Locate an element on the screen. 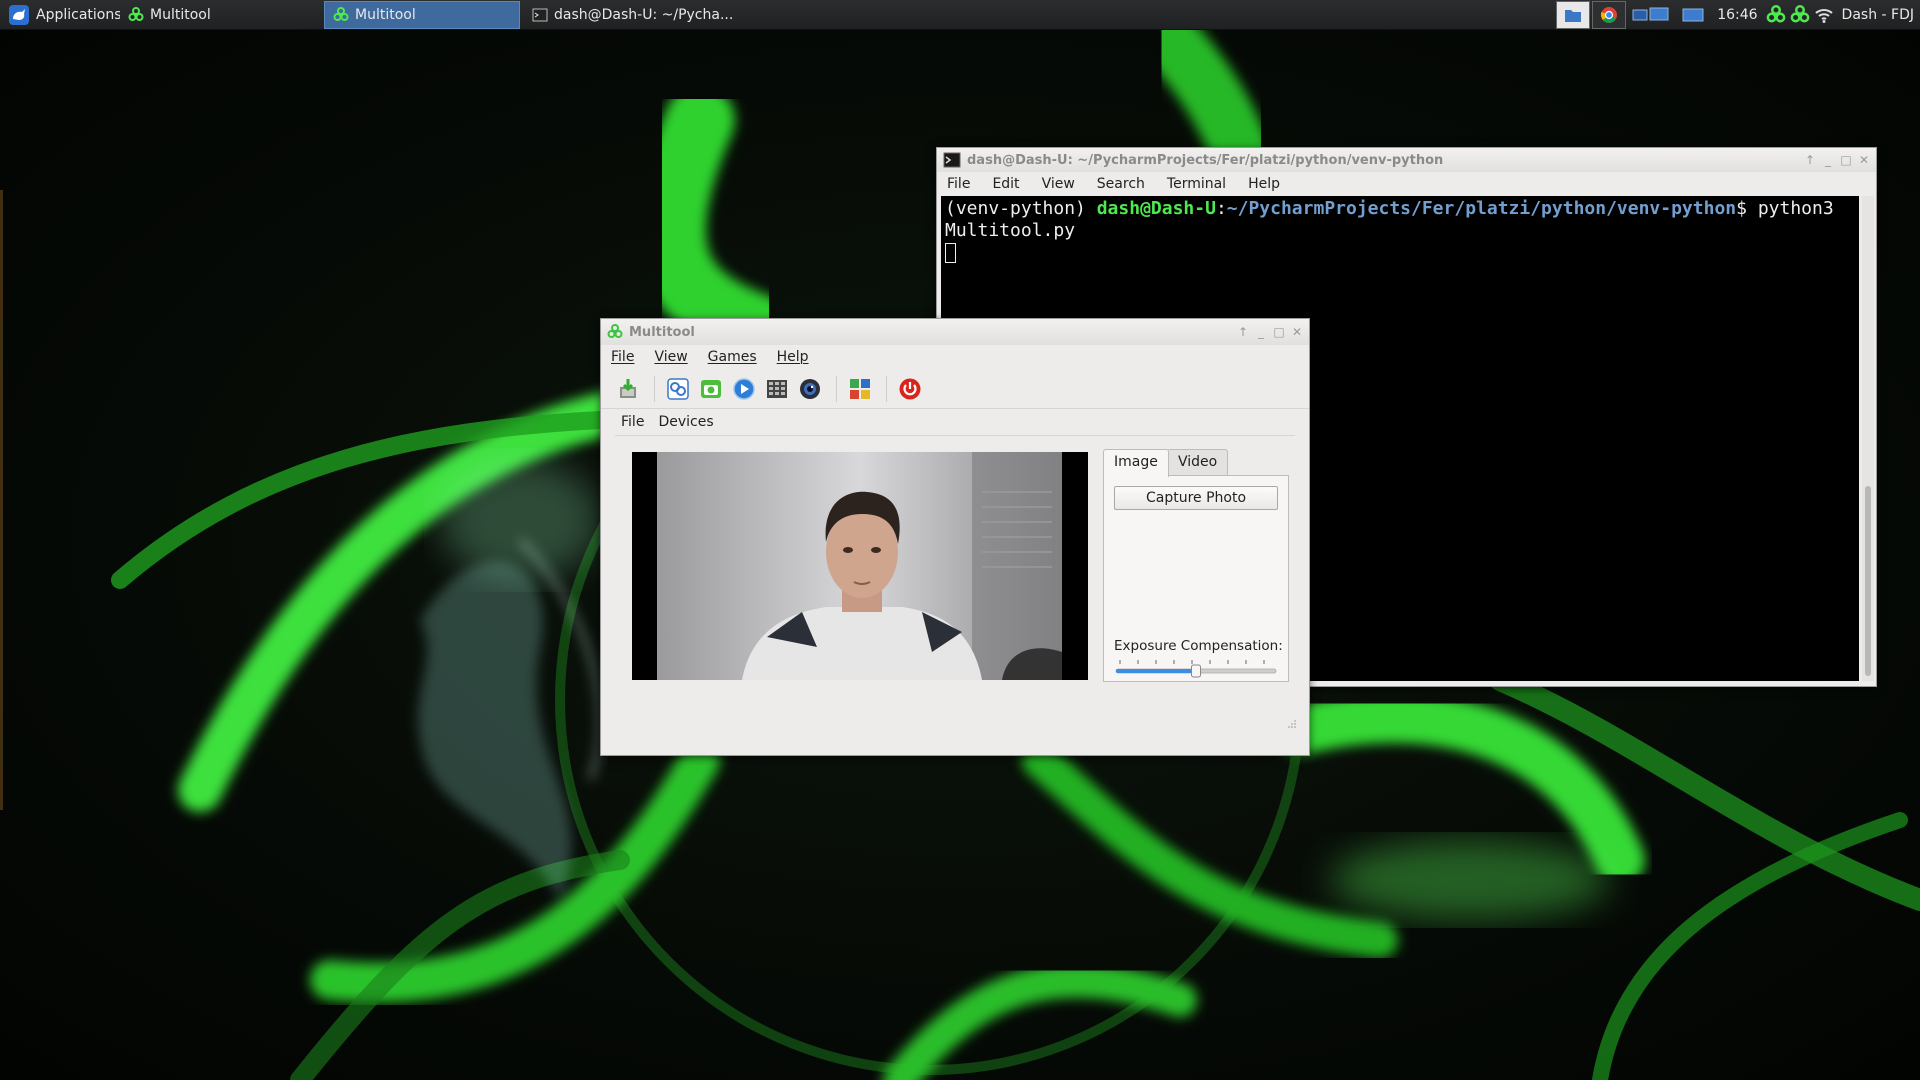 The width and height of the screenshot is (1920, 1080). tab-image: Image is located at coordinates (1136, 463).